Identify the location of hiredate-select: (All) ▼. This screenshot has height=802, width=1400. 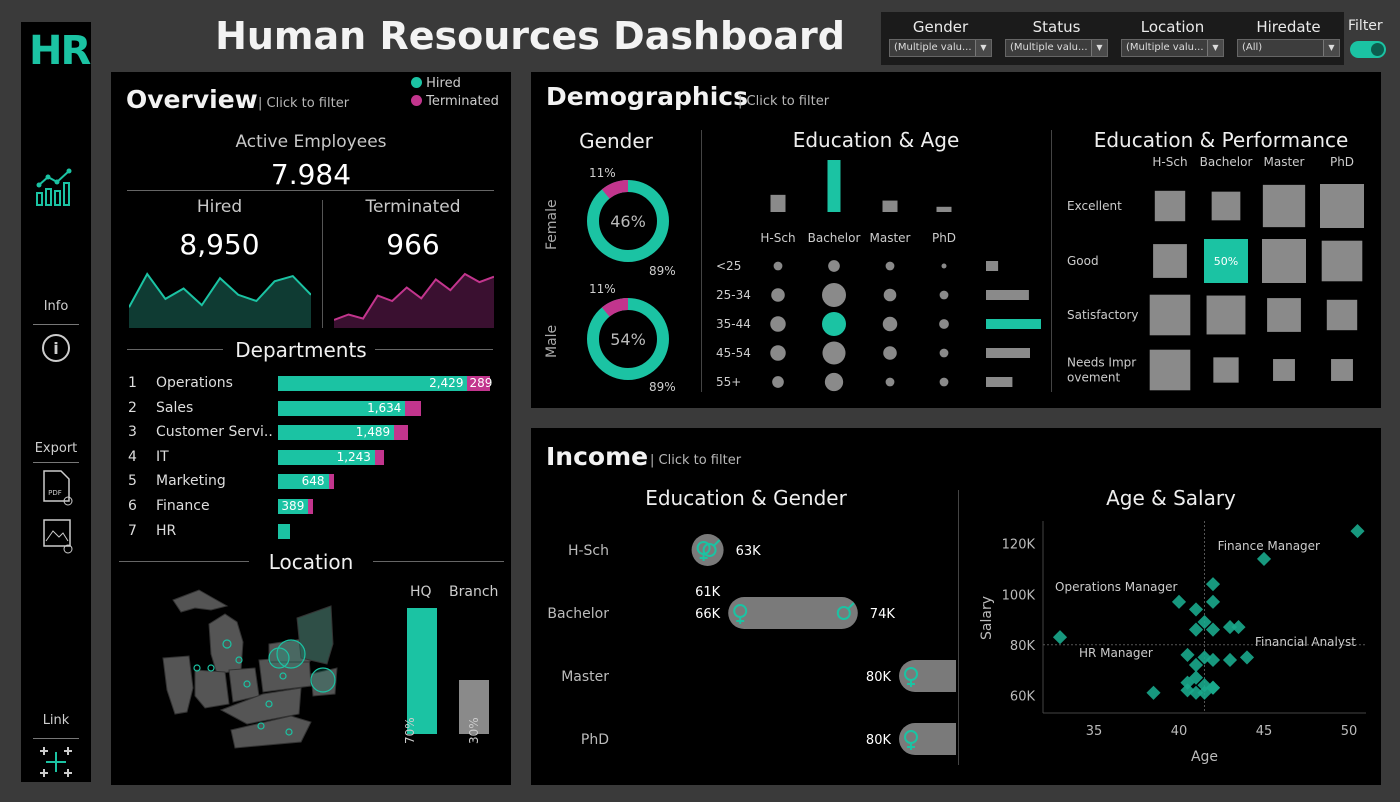
(1288, 48).